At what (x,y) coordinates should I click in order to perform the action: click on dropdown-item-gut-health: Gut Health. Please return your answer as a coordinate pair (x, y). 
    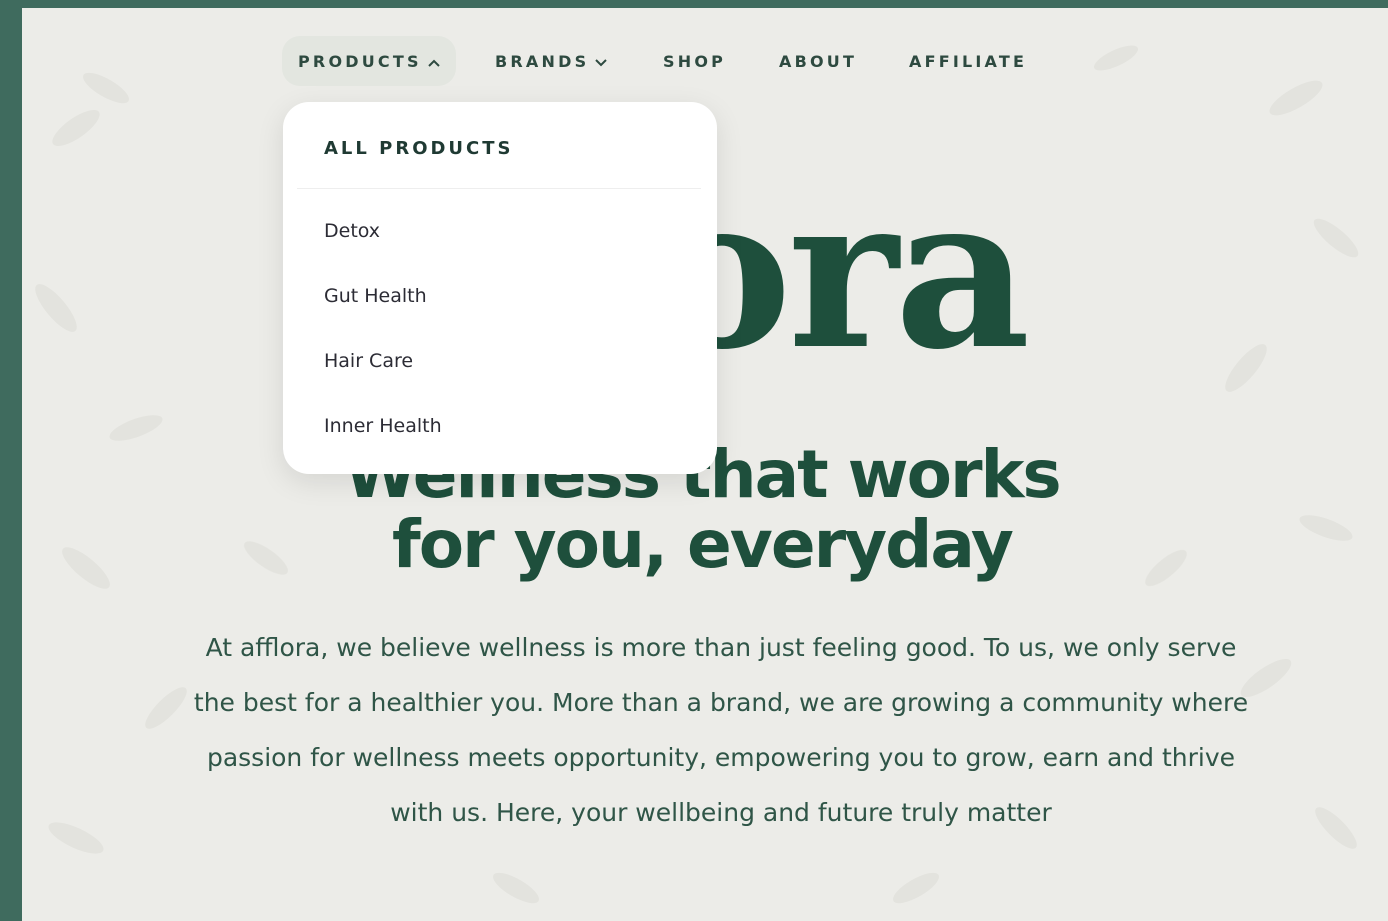
    Looking at the image, I should click on (375, 296).